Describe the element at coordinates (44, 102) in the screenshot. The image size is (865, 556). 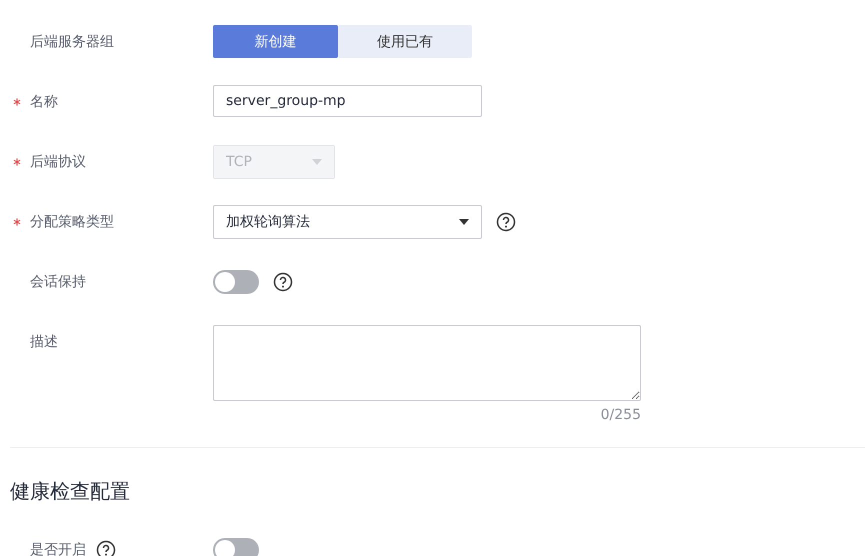
I see `field-label: 名称` at that location.